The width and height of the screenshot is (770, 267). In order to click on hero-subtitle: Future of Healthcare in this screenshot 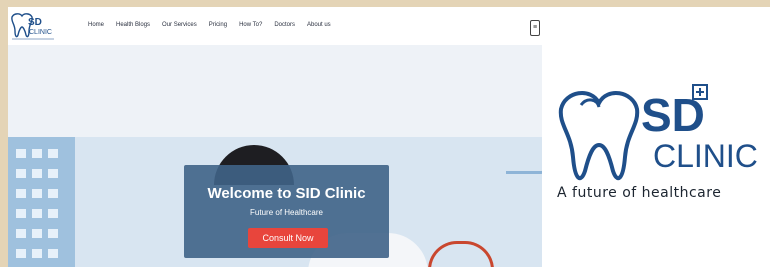, I will do `click(286, 212)`.